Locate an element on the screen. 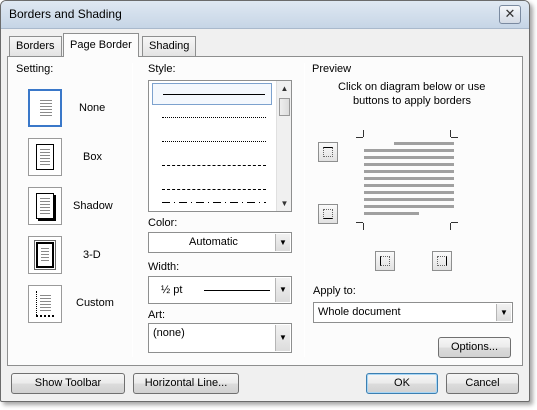  setting-custom-icon is located at coordinates (45, 304).